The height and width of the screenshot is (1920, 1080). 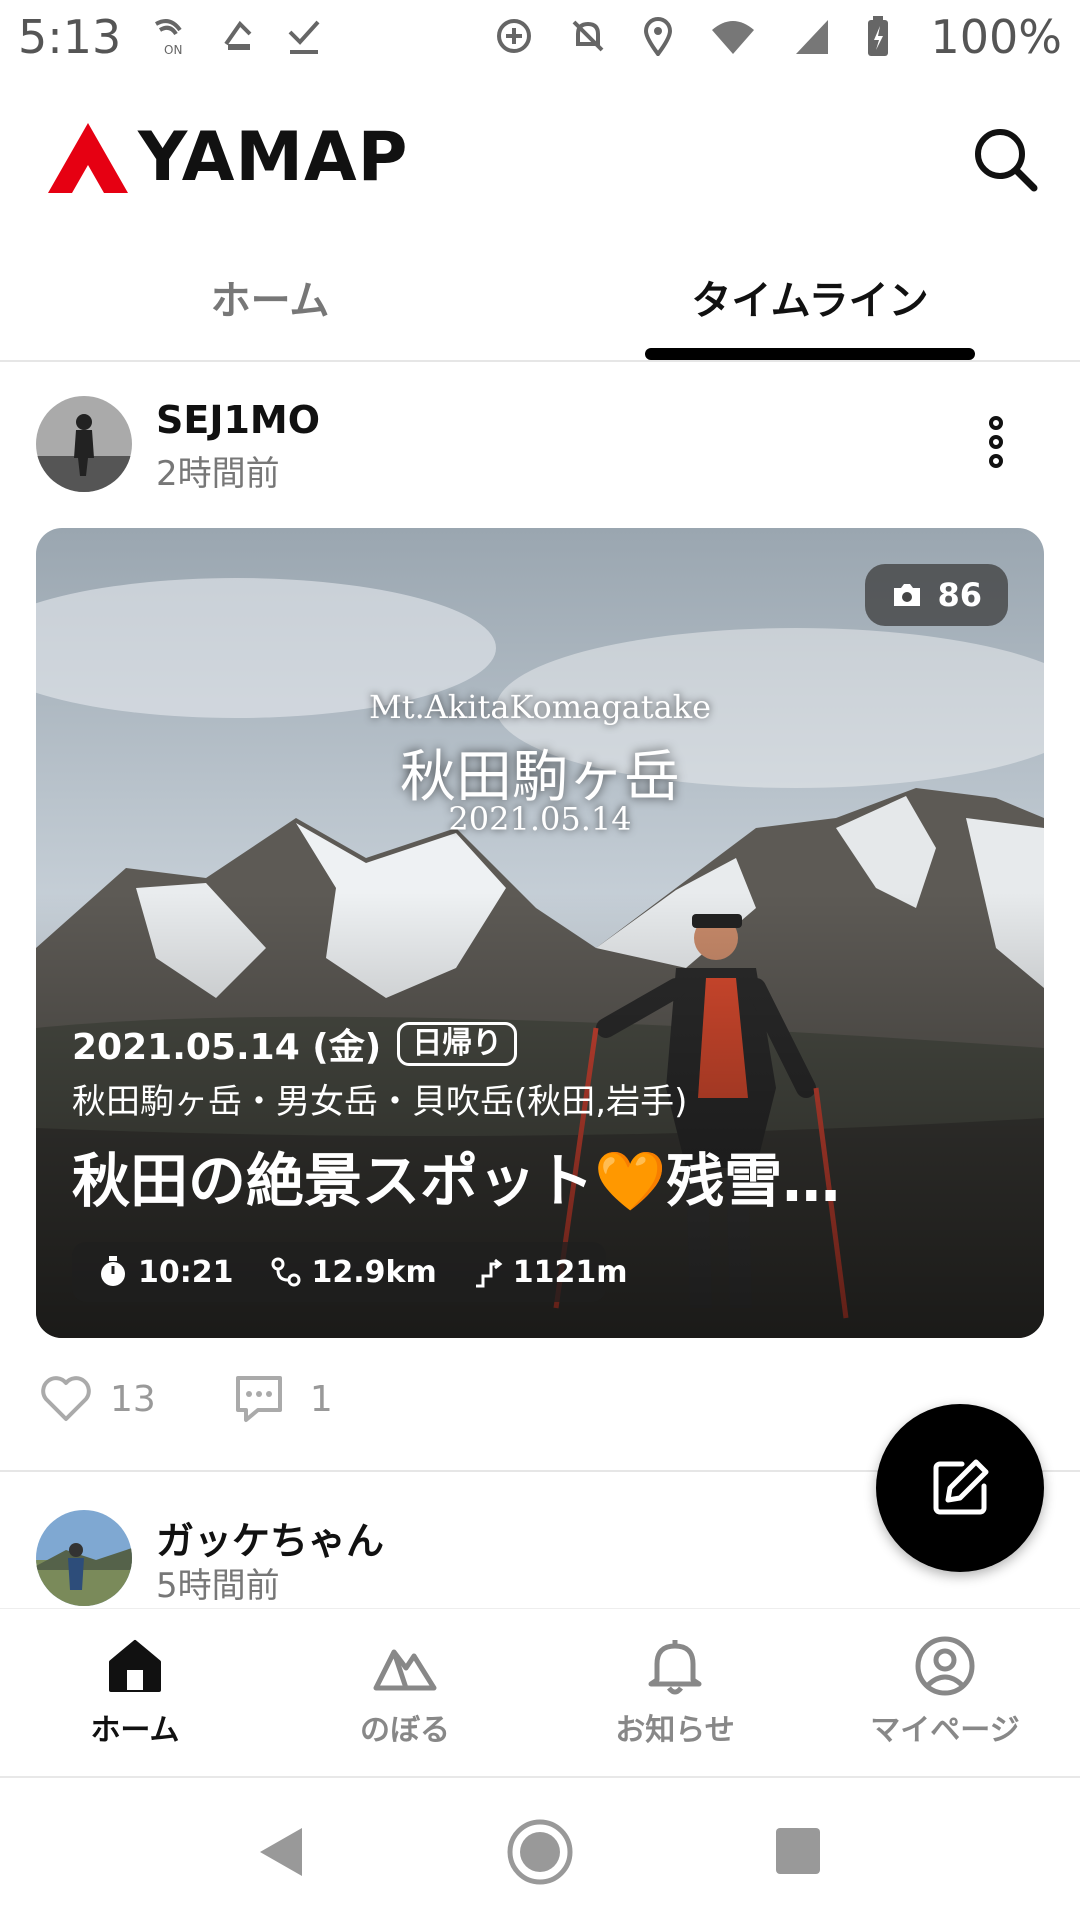 I want to click on svg-text: ON, so click(x=173, y=50).